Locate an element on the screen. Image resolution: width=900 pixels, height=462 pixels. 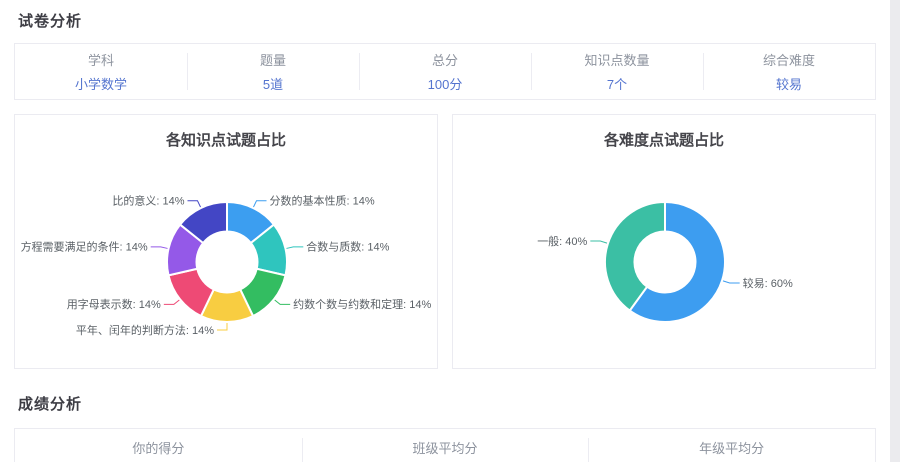
stat-grade-average: 年级平均分 80分 is located at coordinates (731, 445).